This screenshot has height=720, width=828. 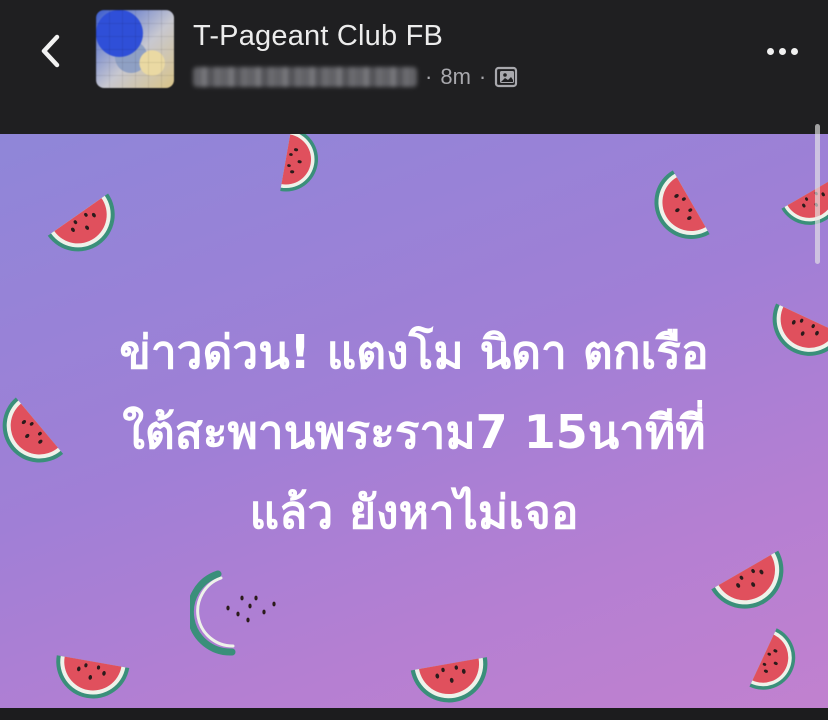 I want to click on blurred-author-name, so click(x=305, y=77).